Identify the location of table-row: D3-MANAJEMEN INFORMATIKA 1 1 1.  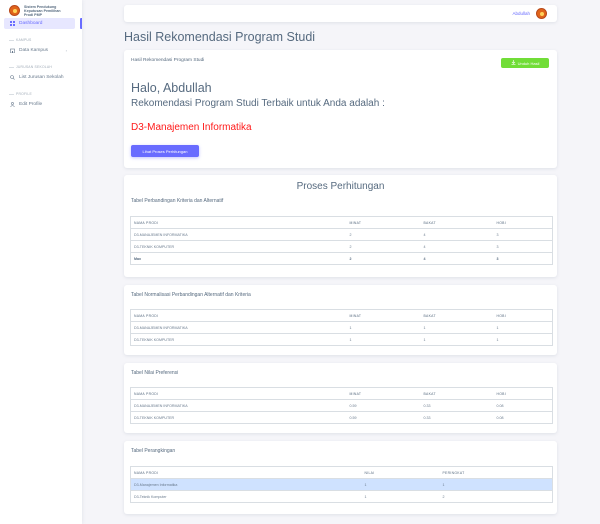
(341, 327).